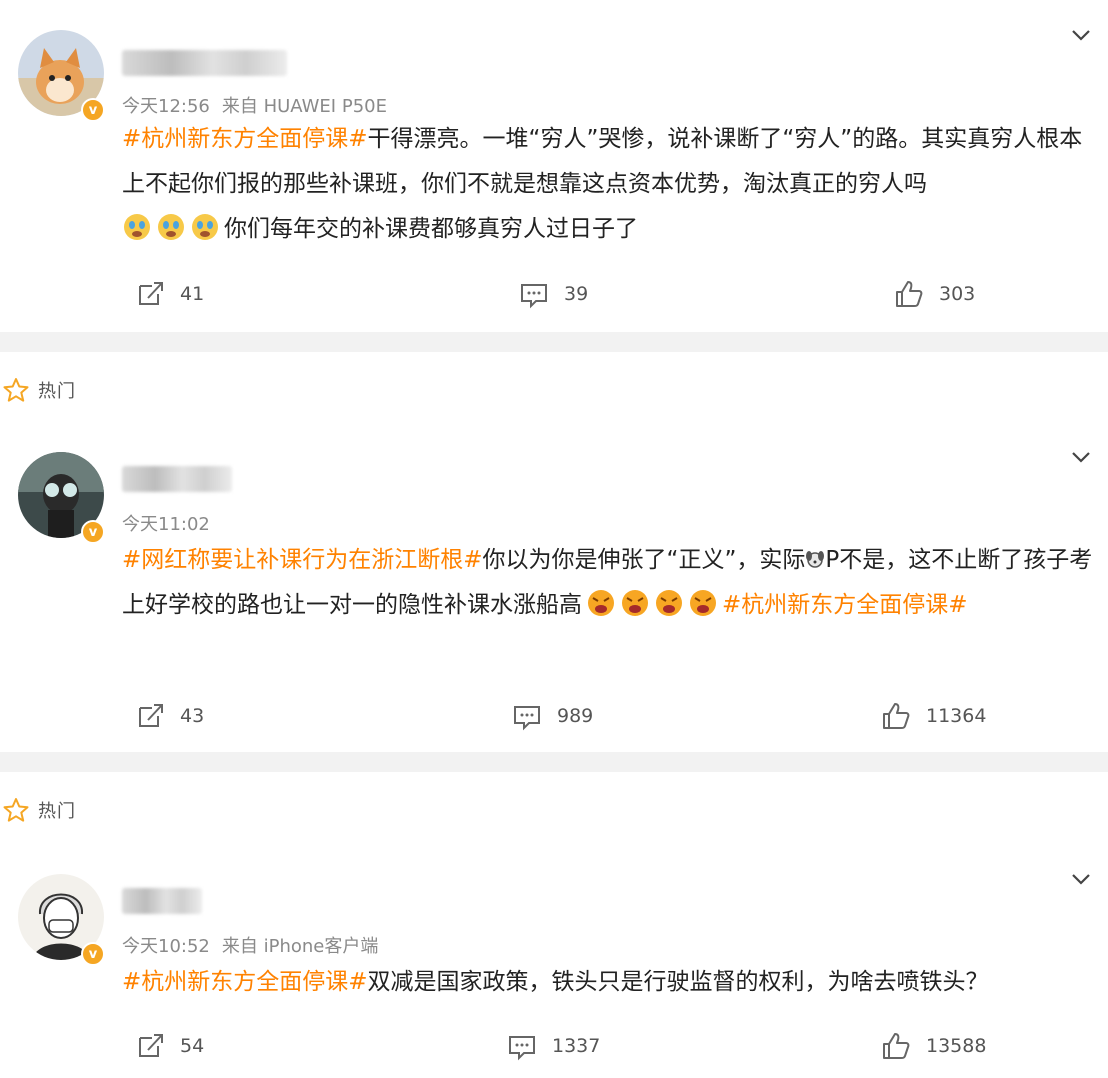 This screenshot has width=1108, height=1078. I want to click on comment-count: 989, so click(575, 716).